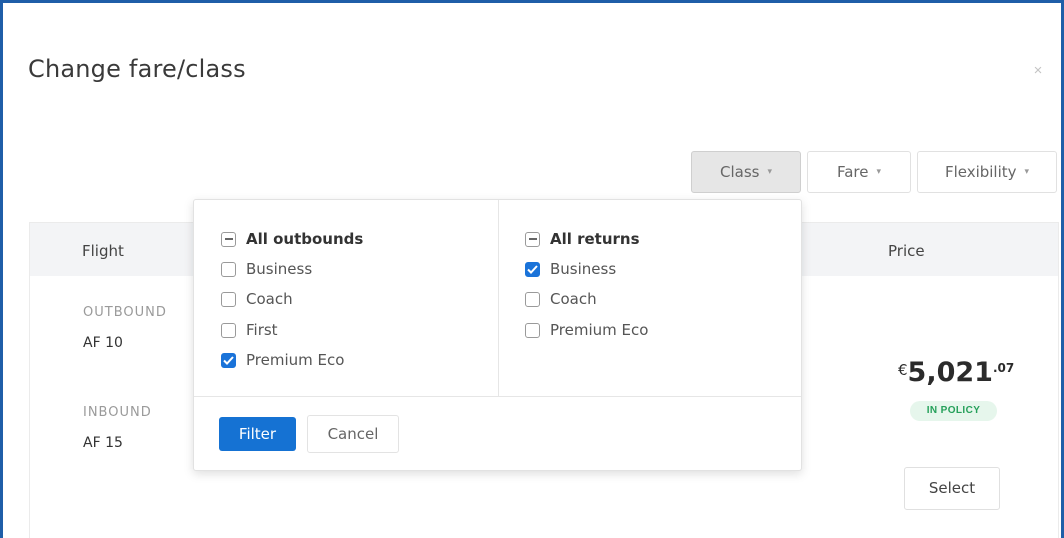  I want to click on all-outbounds-label: All outbounds, so click(305, 239).